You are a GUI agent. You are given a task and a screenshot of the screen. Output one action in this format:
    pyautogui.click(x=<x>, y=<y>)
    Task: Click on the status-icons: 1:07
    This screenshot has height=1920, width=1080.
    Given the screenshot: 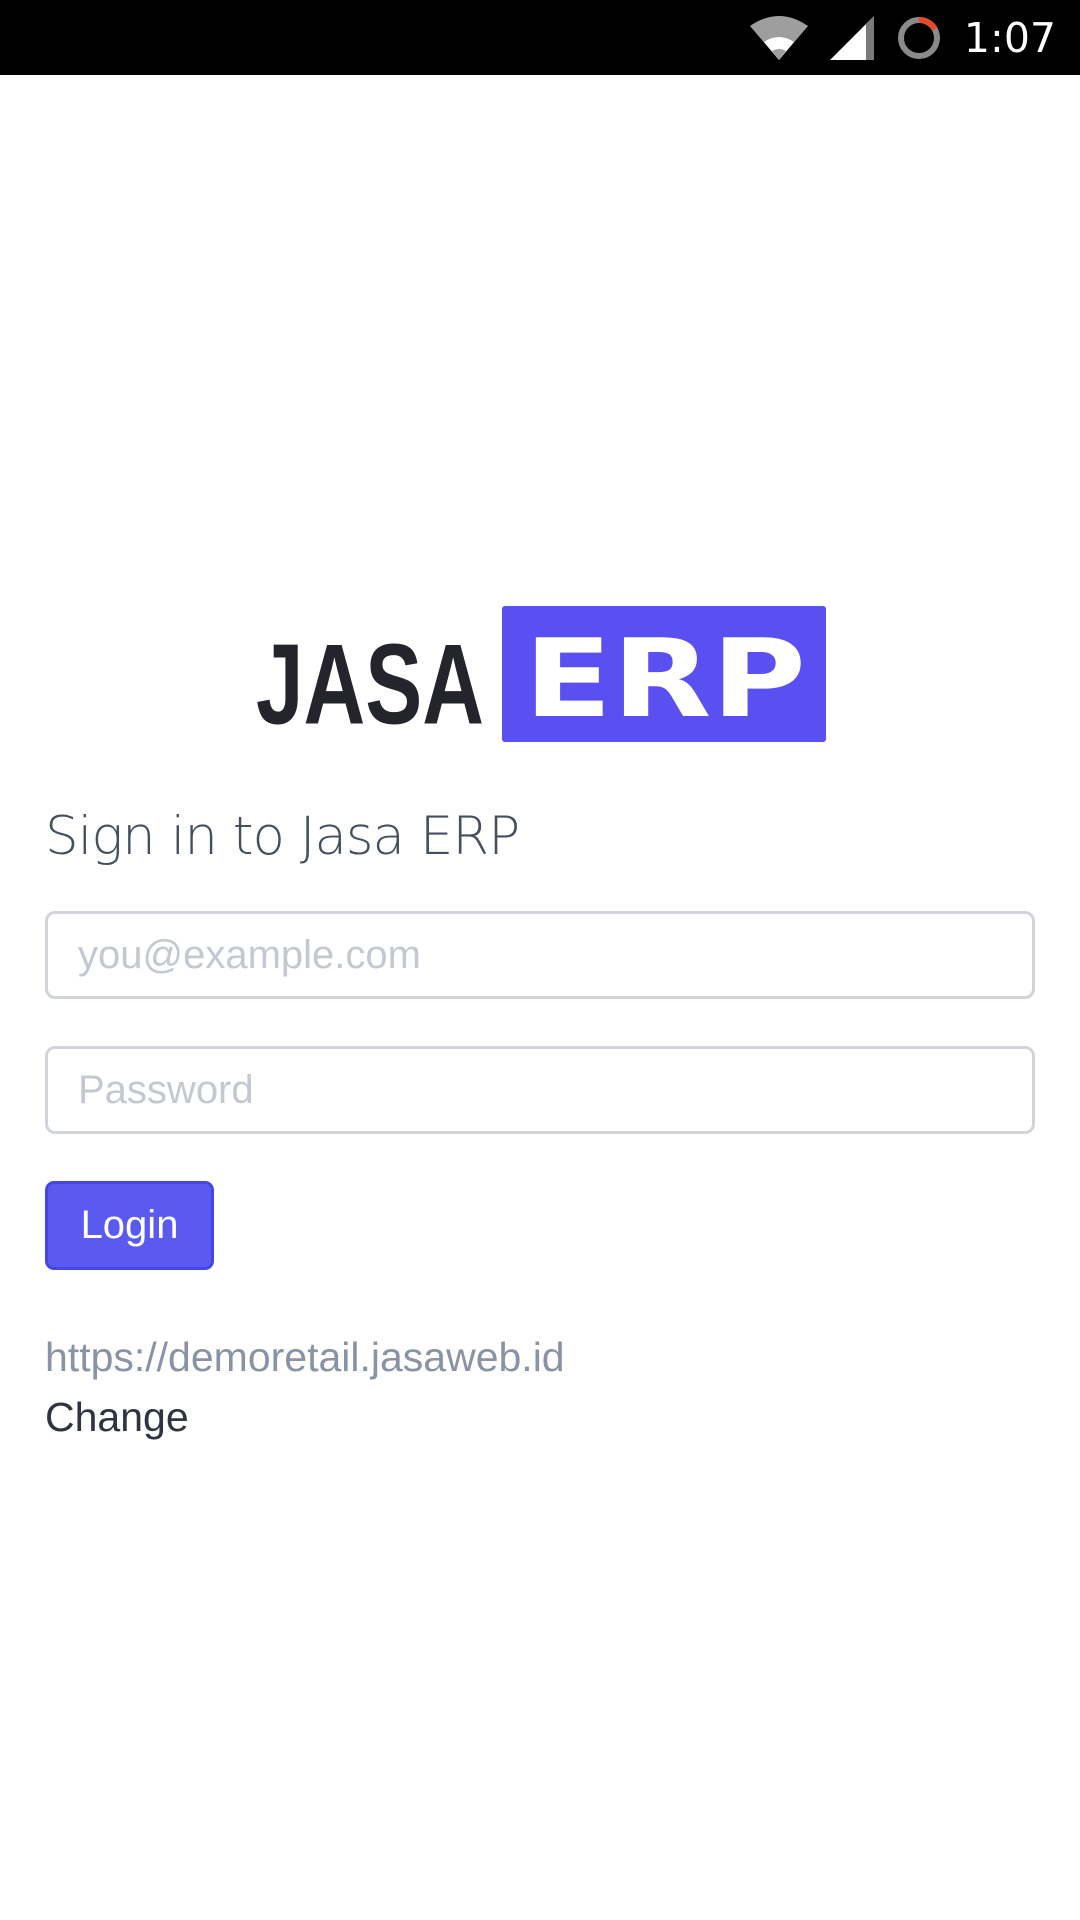 What is the action you would take?
    pyautogui.click(x=902, y=37)
    